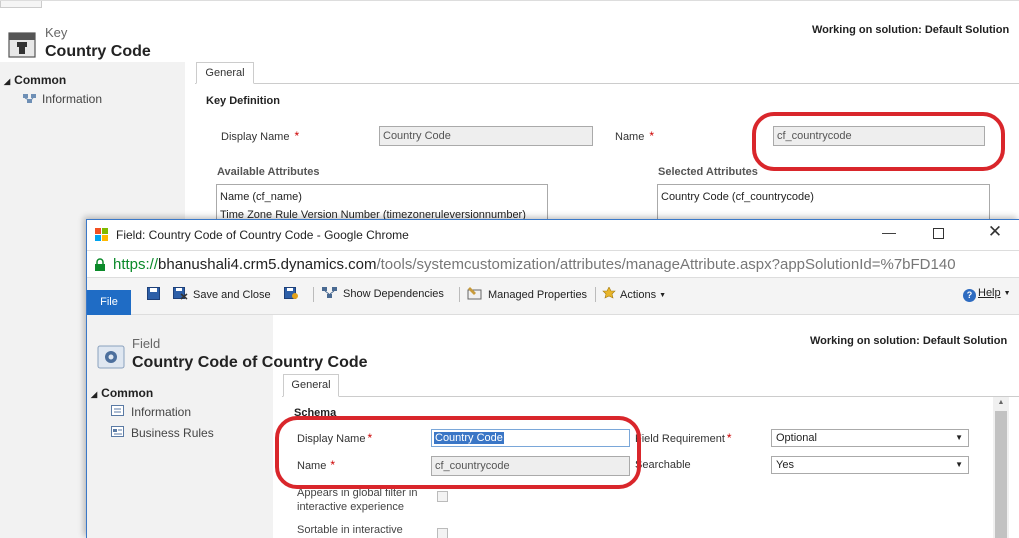  What do you see at coordinates (118, 432) in the screenshot?
I see `business-rules-icon` at bounding box center [118, 432].